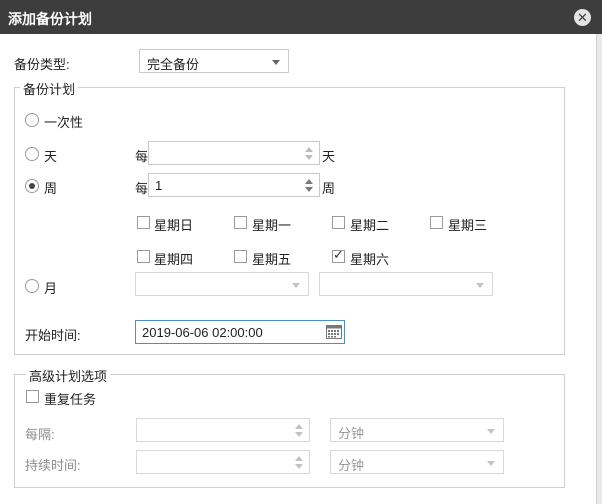 The width and height of the screenshot is (602, 504). I want to click on interval-label: 每隔:, so click(40, 434).